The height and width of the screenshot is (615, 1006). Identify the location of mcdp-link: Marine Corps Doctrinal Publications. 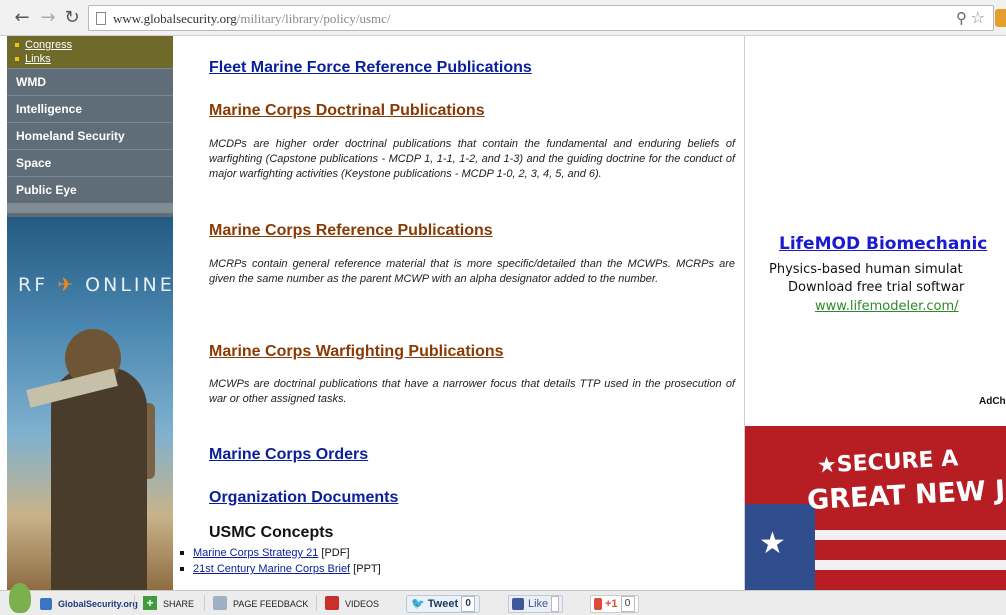
(347, 111).